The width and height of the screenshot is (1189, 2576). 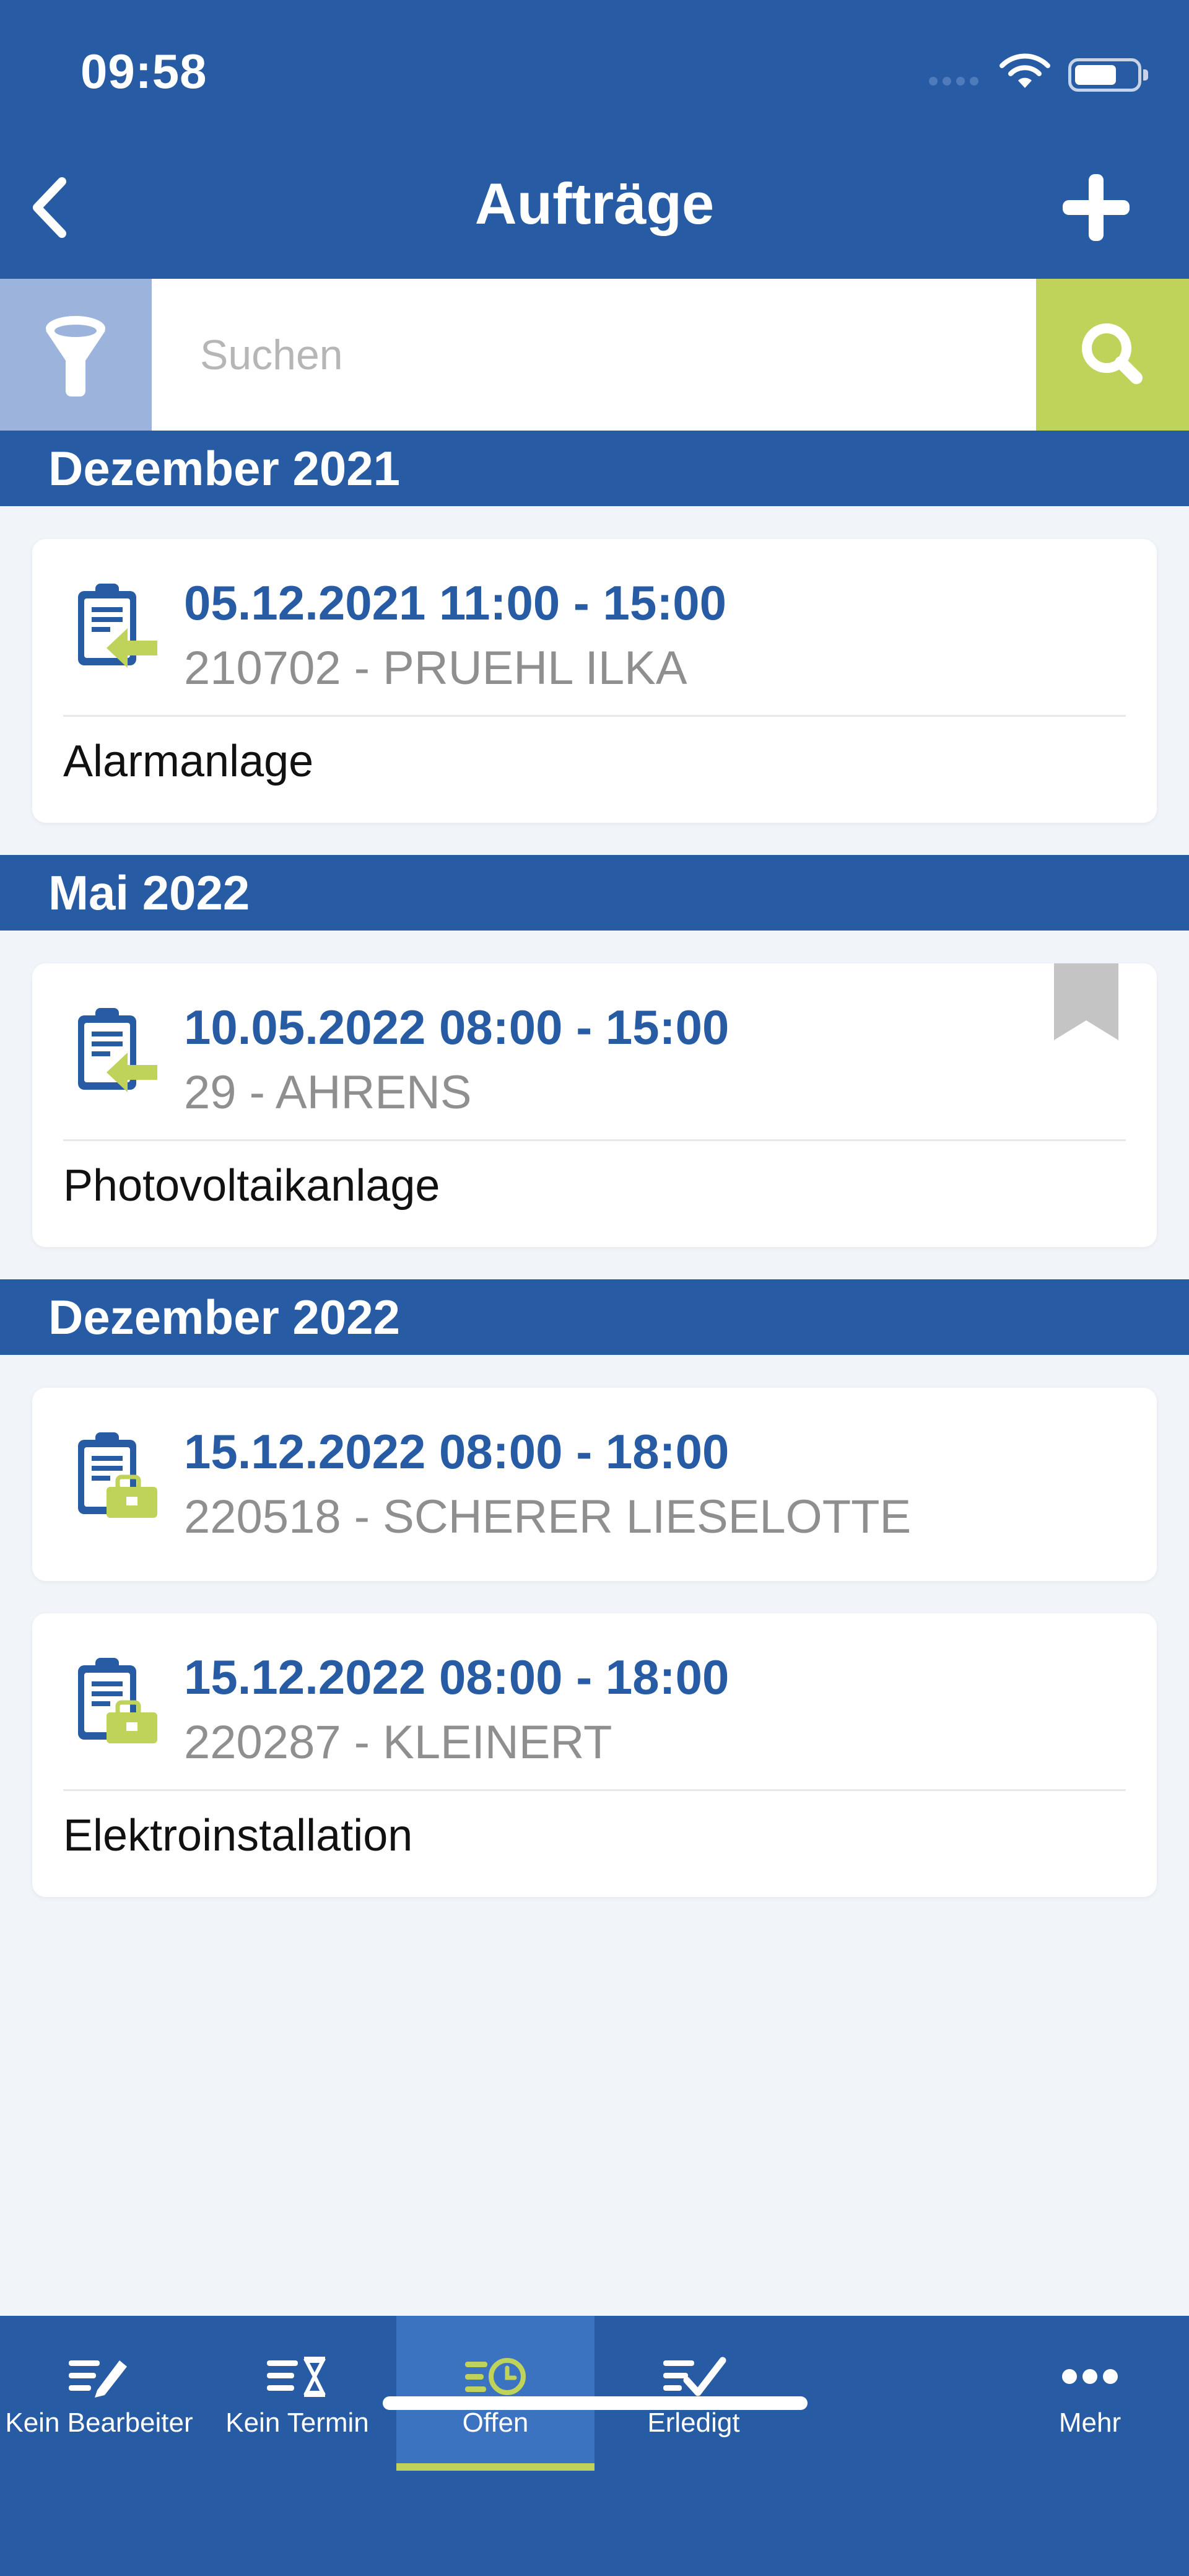 What do you see at coordinates (435, 668) in the screenshot?
I see `order-customer: 210702 - PRUEHL ILKA` at bounding box center [435, 668].